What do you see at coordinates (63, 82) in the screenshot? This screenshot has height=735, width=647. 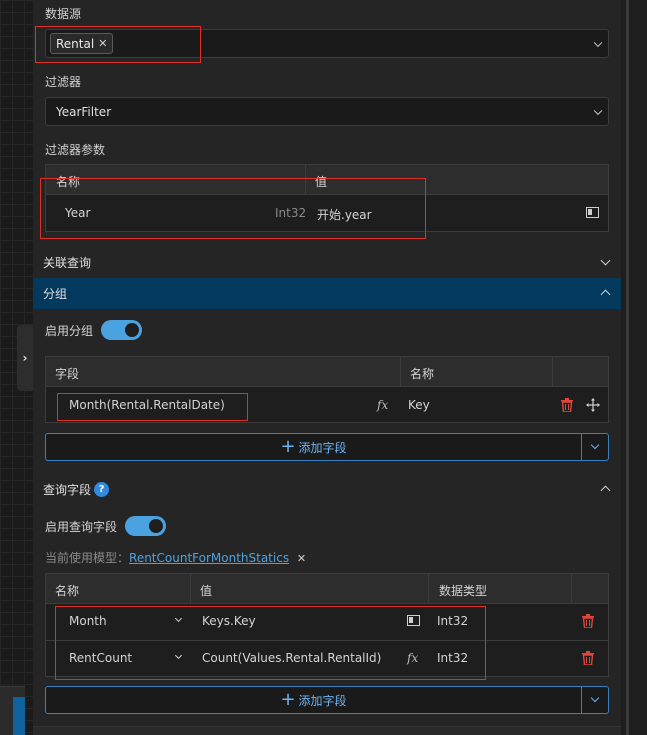 I see `filter-label: 过滤器` at bounding box center [63, 82].